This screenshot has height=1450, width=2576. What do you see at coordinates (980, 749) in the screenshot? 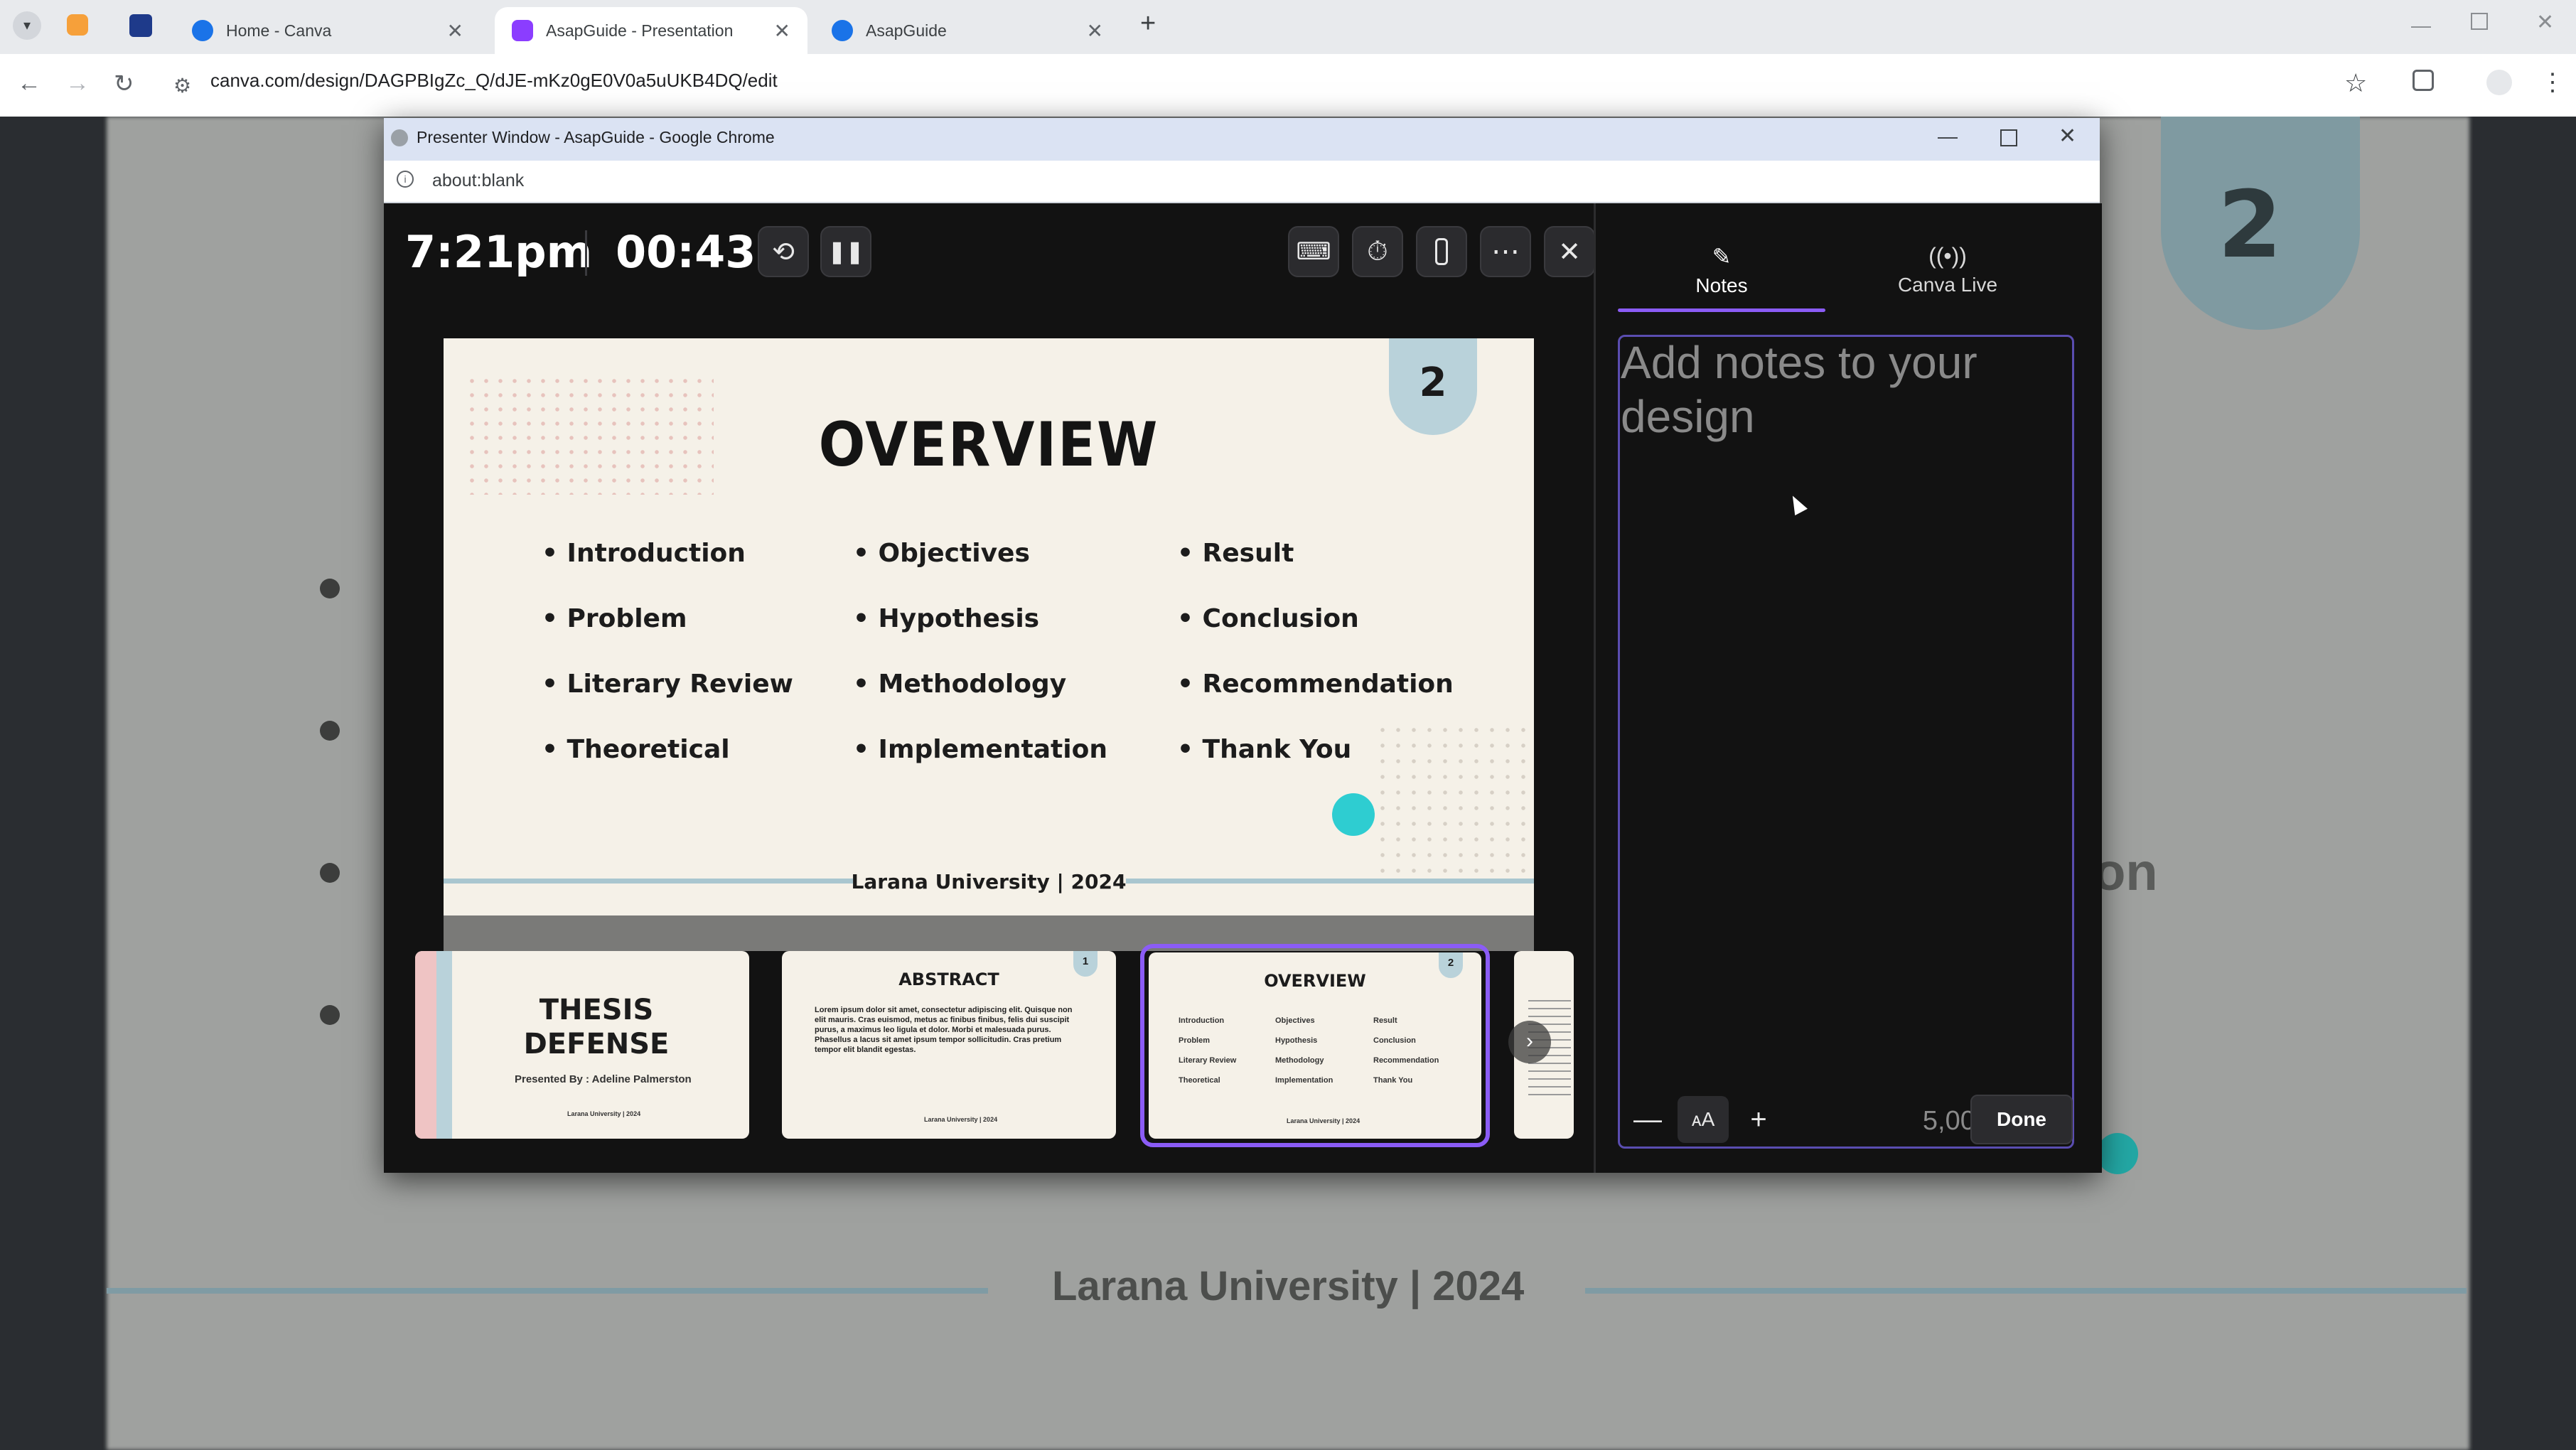
I see `slide-item-implementation: Implementation` at bounding box center [980, 749].